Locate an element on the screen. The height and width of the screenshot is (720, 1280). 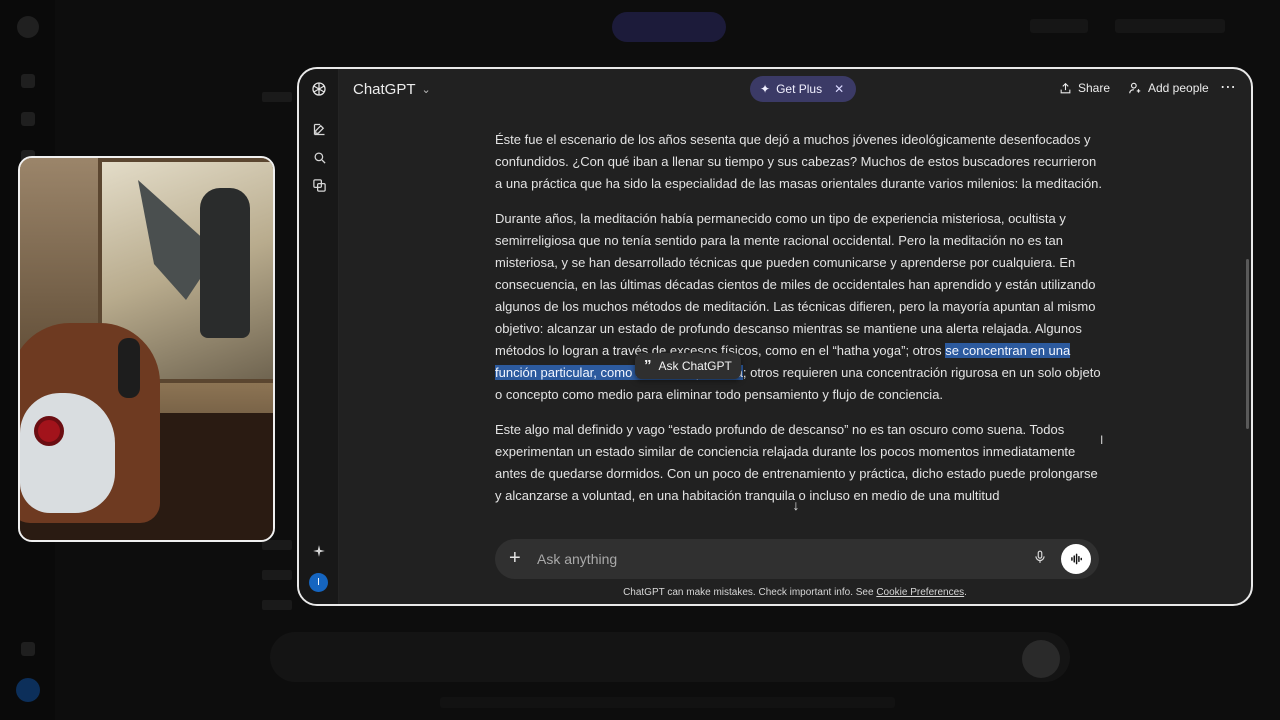
get-plus-button: ✦ Get Plus ✕ is located at coordinates (803, 89).